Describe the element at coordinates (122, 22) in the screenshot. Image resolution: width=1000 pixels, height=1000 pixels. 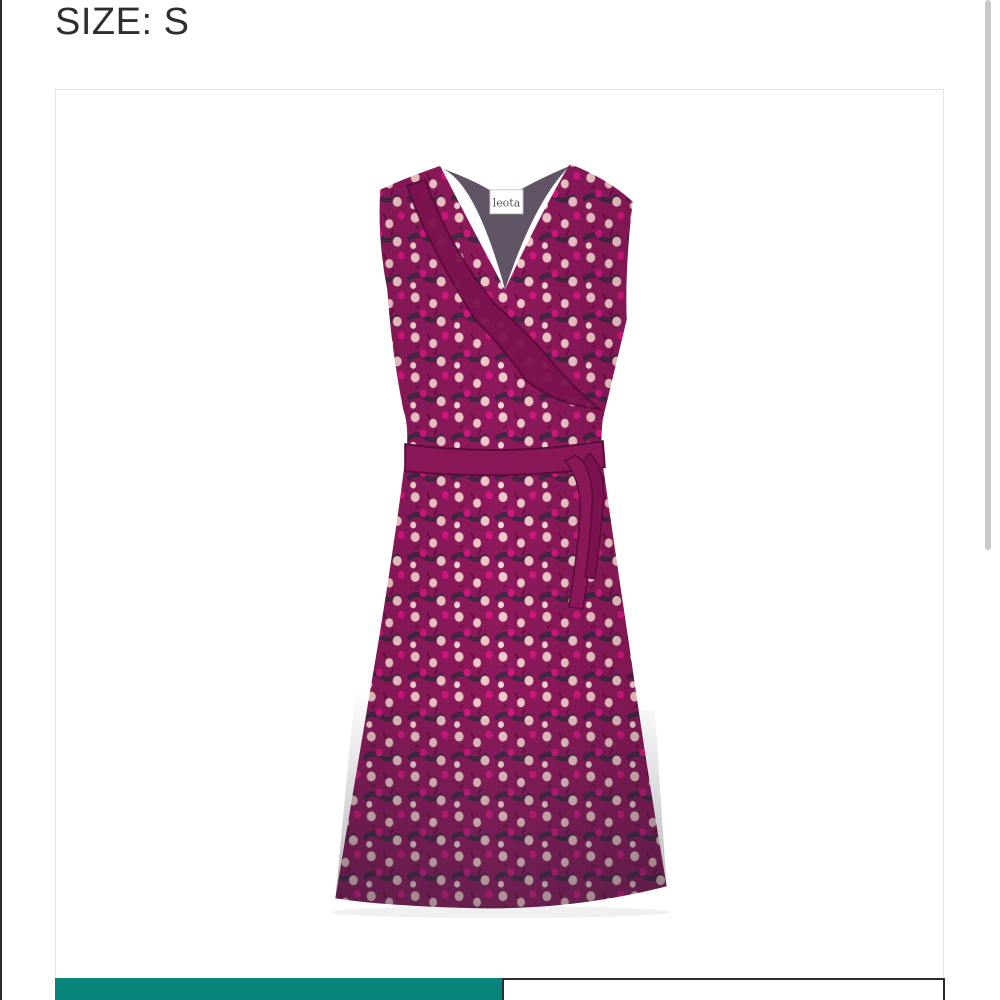
I see `size-label: SIZE: S` at that location.